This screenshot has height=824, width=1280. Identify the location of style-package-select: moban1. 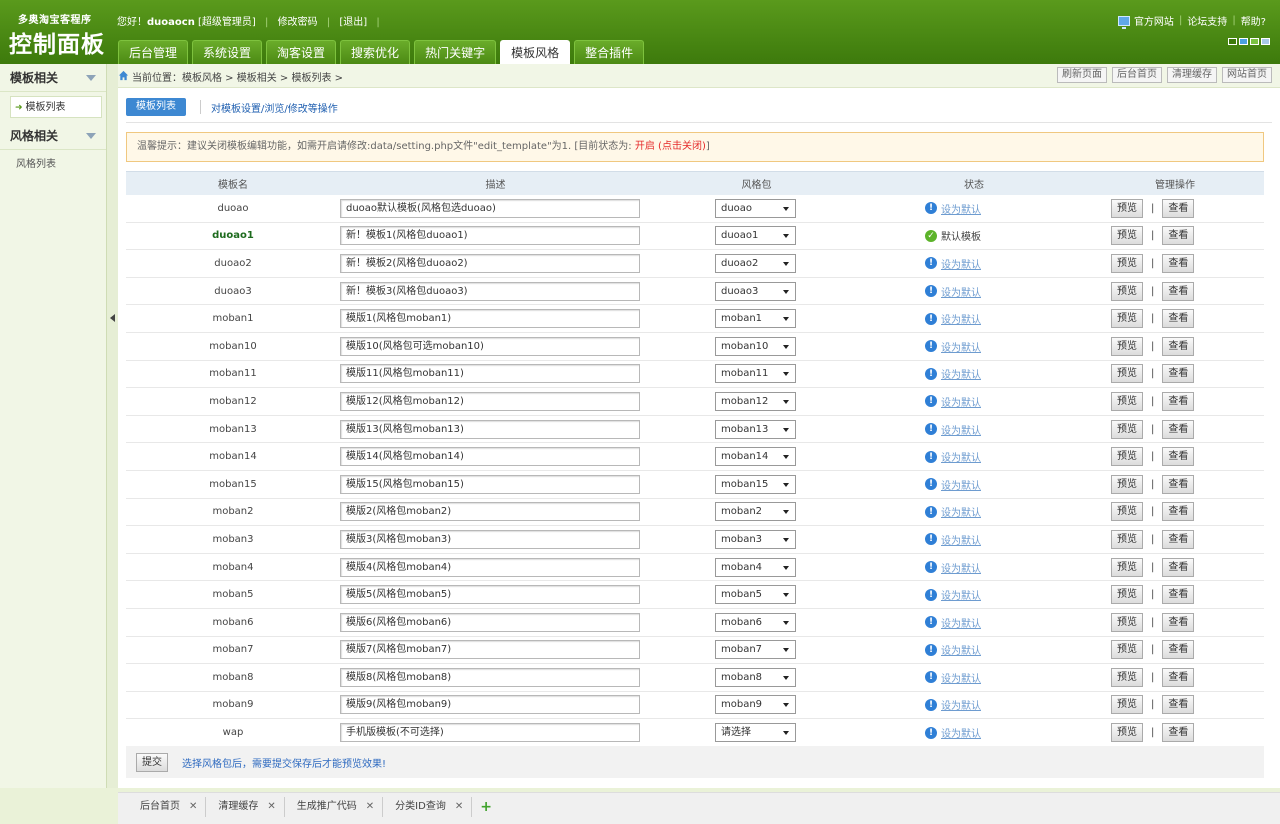
(755, 319).